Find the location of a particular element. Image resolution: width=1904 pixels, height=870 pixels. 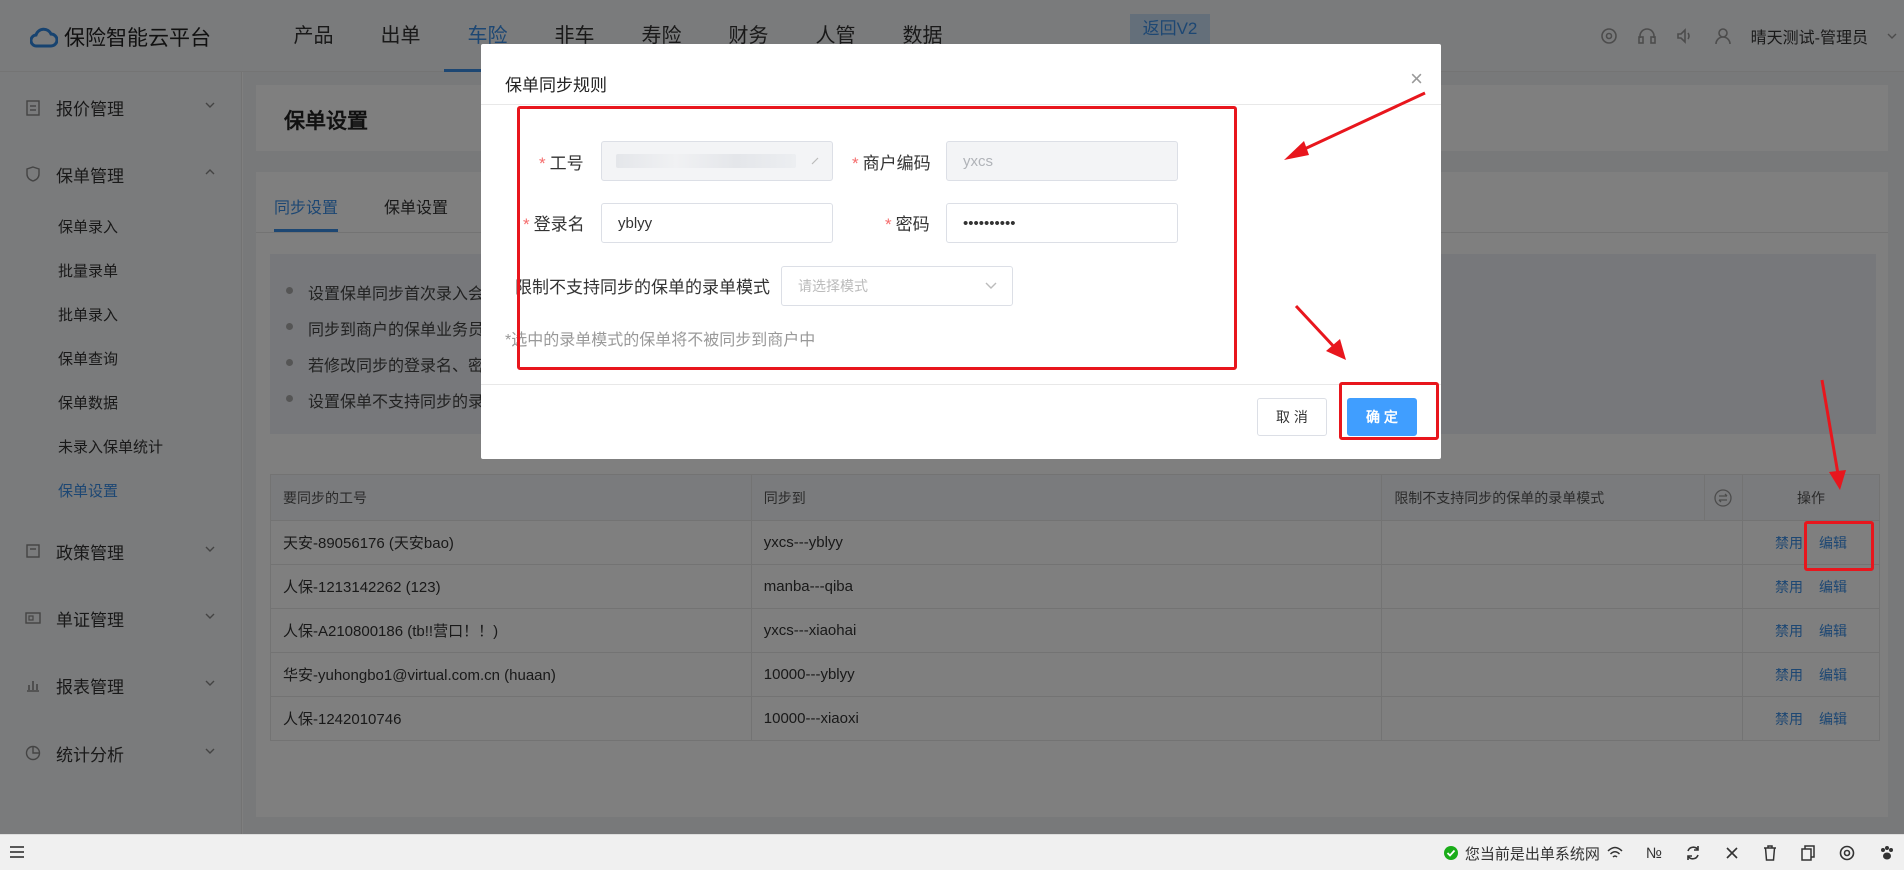

status-tray: 您当前是出单系统网 № is located at coordinates (1669, 852).